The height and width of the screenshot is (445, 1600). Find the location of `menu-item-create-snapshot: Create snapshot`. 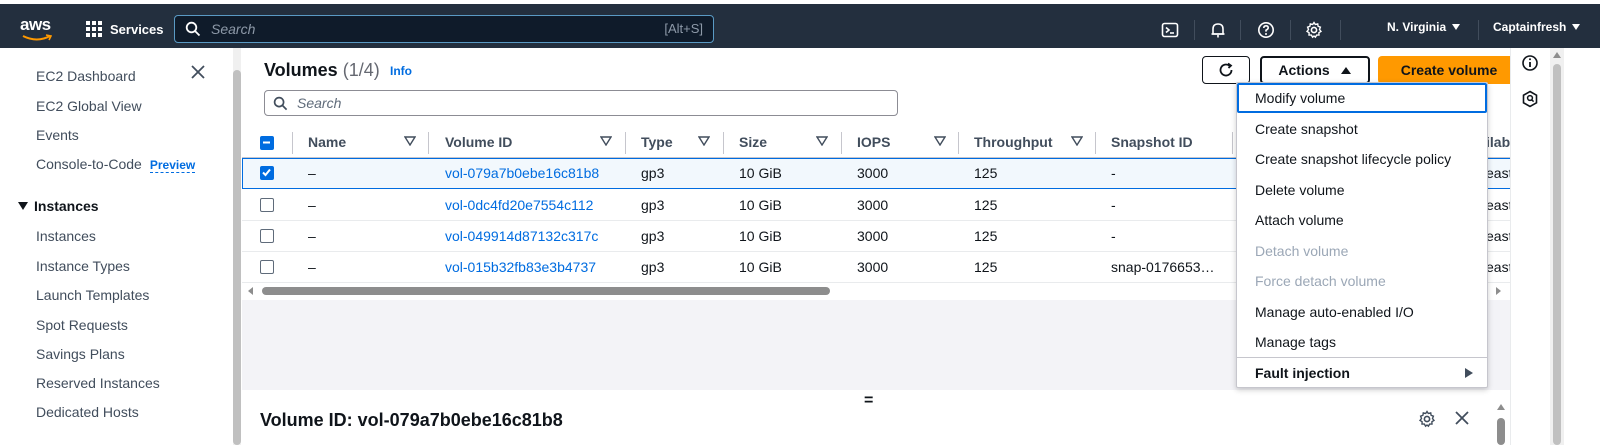

menu-item-create-snapshot: Create snapshot is located at coordinates (1362, 129).